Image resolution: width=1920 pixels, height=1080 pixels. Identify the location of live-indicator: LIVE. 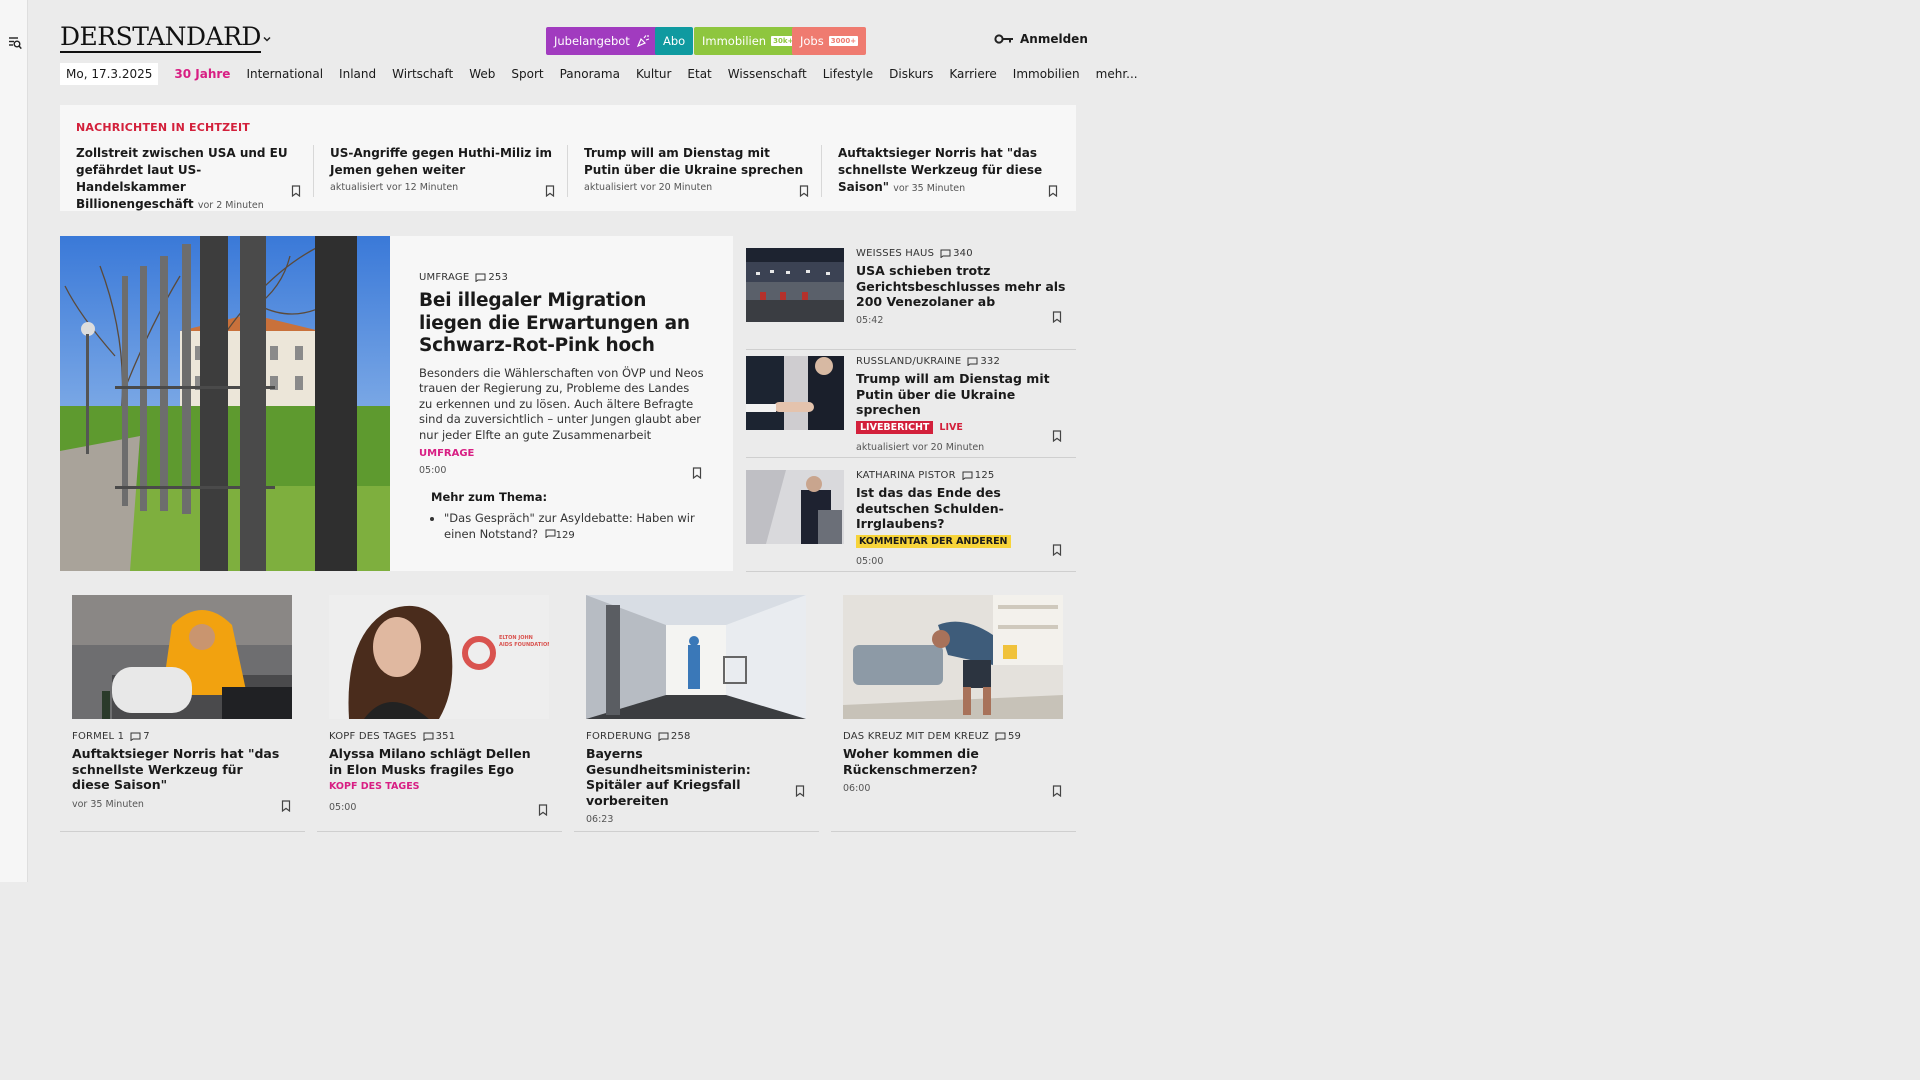
(951, 427).